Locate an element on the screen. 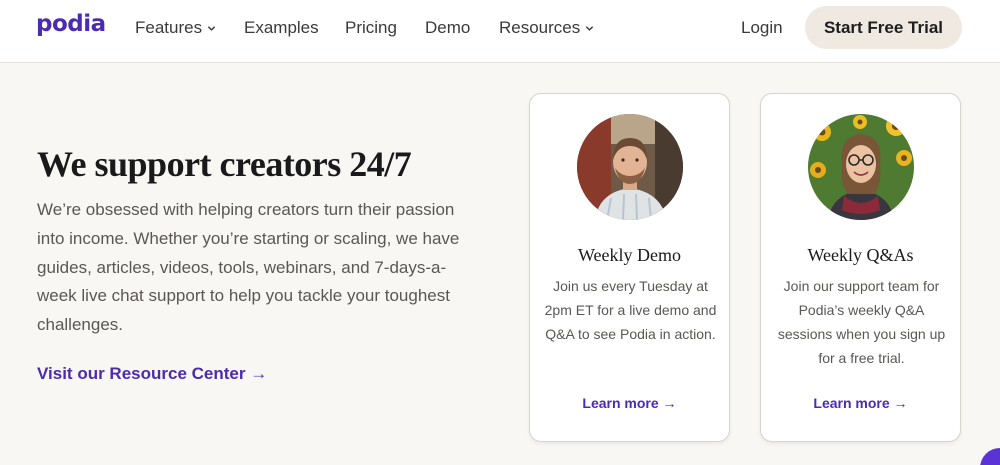  resource-center-link: Visit our Resource Center → is located at coordinates (152, 374).